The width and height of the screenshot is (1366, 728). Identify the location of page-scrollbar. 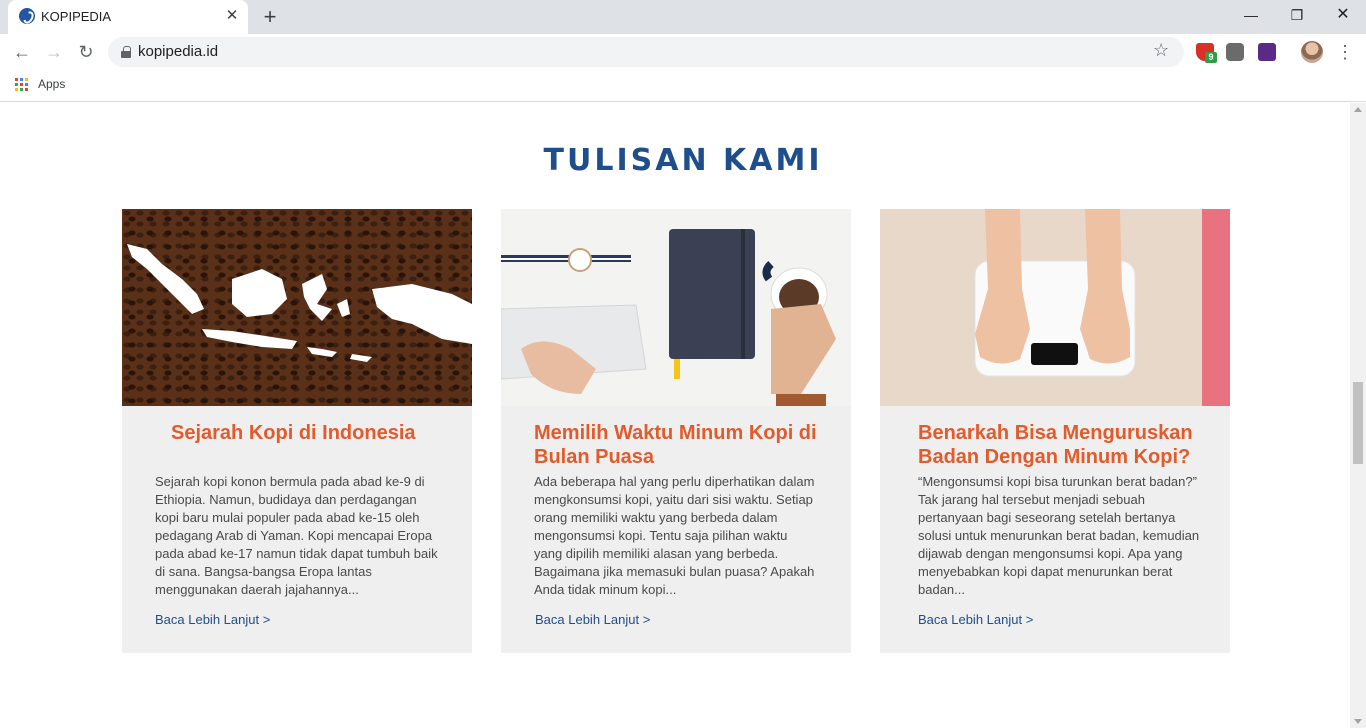
(1358, 415).